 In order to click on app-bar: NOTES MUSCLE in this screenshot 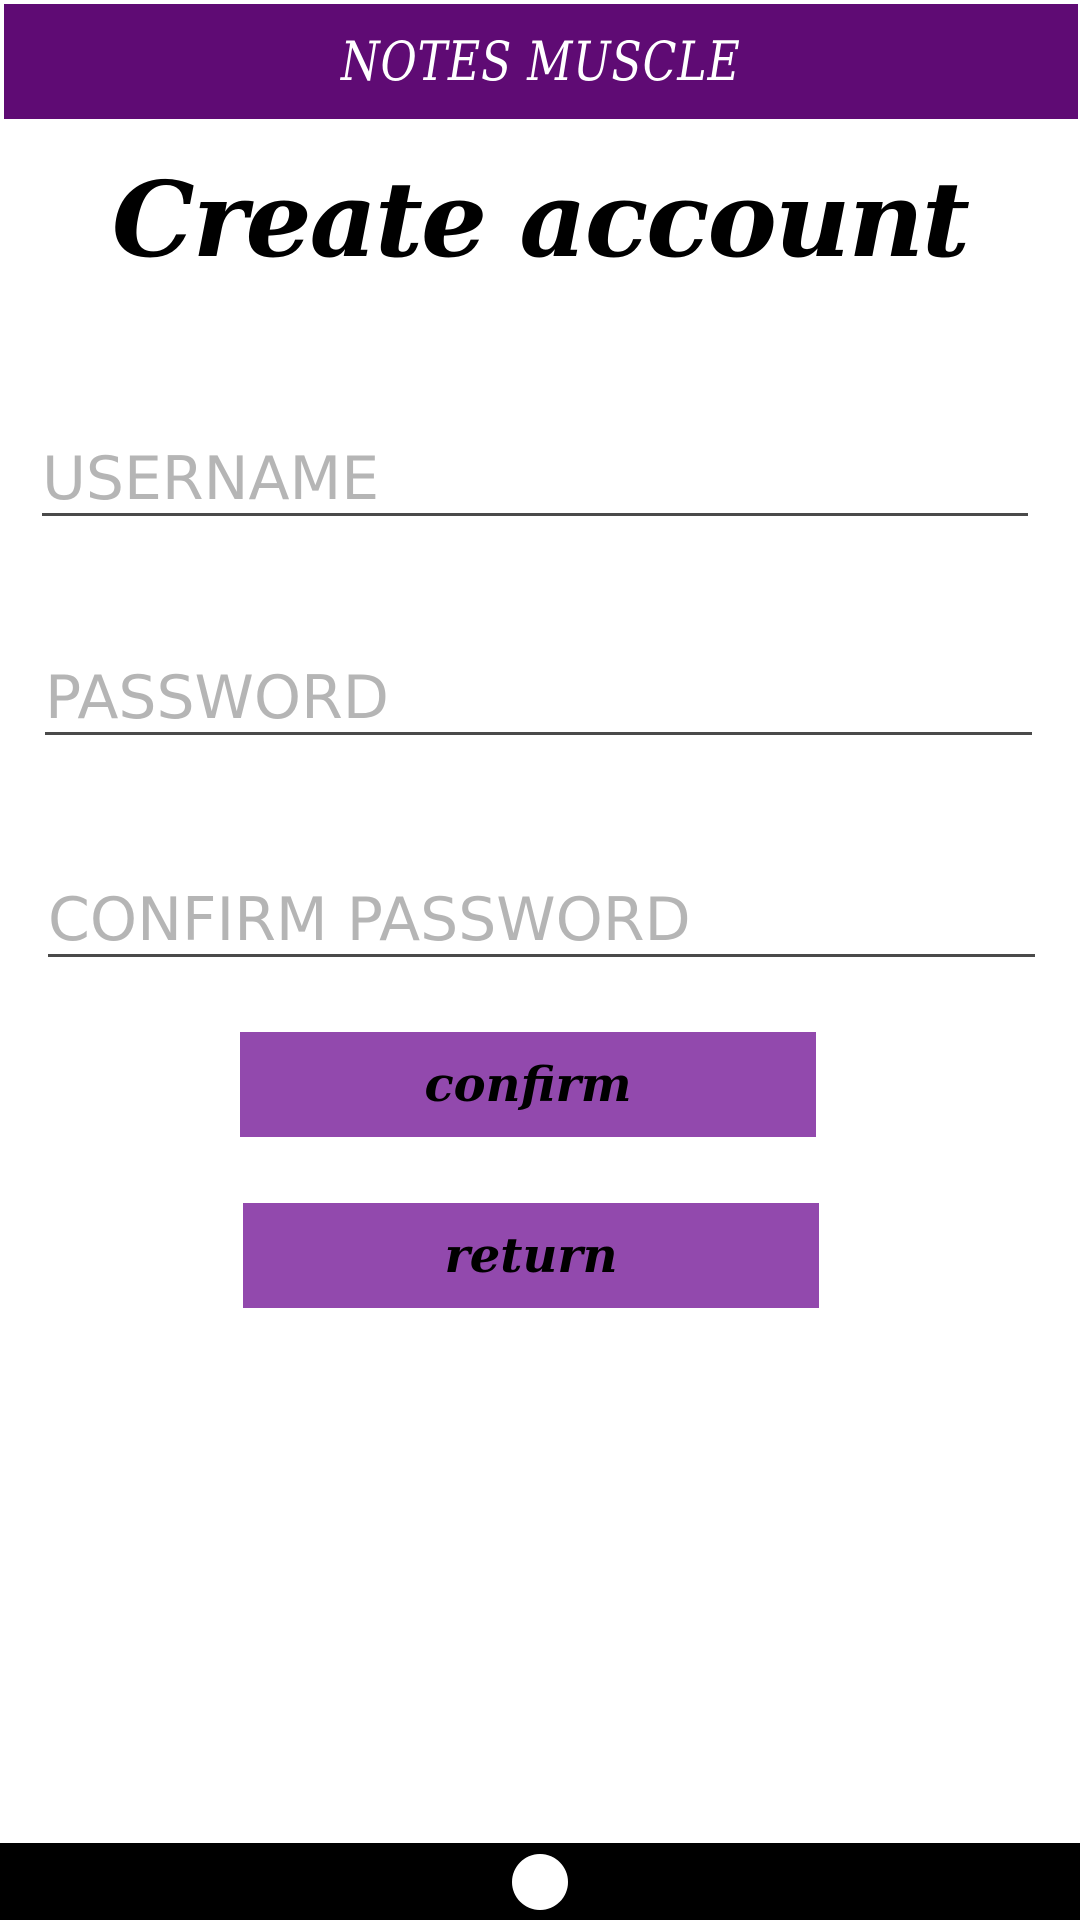, I will do `click(541, 61)`.